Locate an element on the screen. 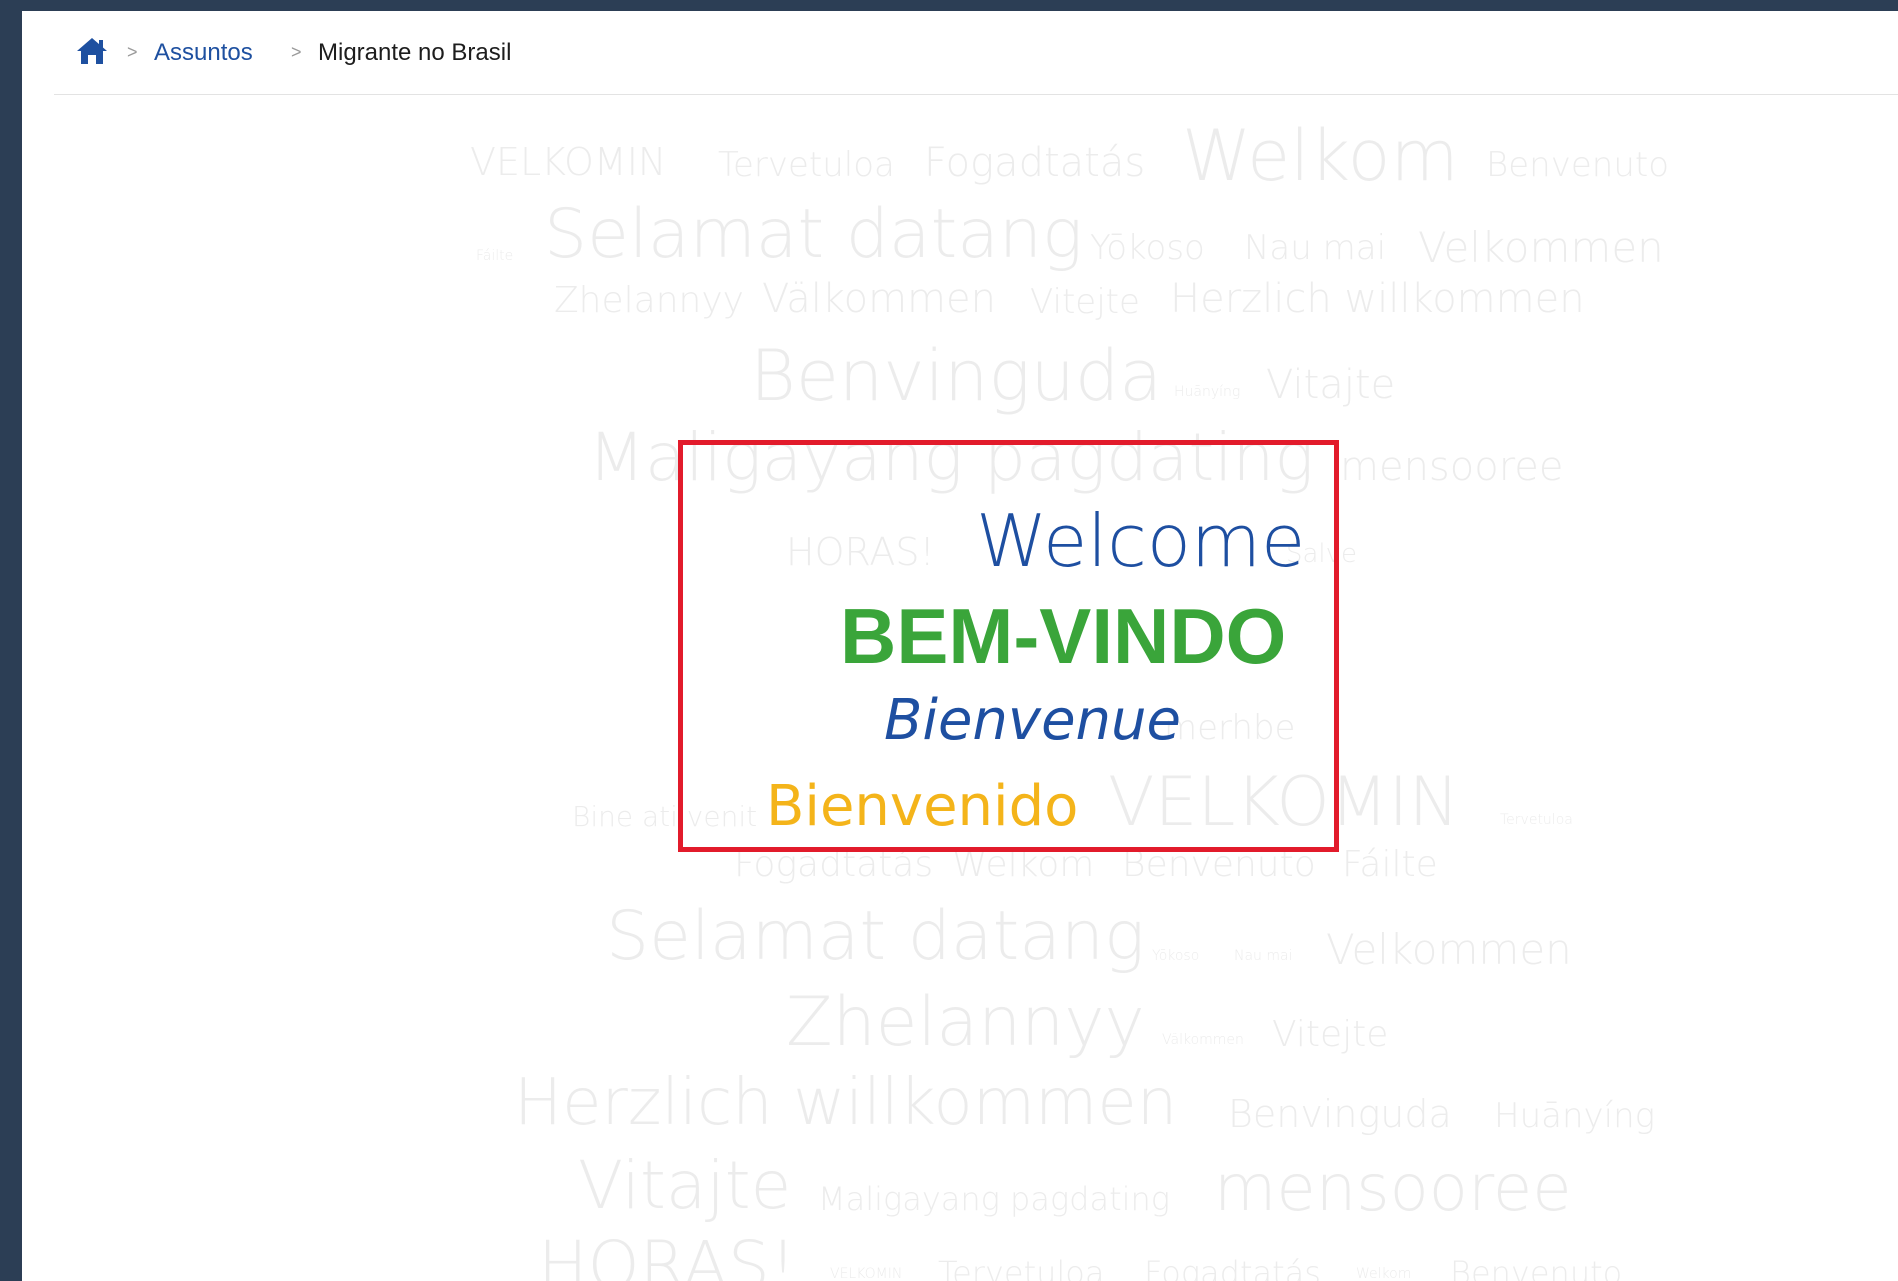 This screenshot has height=1281, width=1898. highlight-frame is located at coordinates (1008, 646).